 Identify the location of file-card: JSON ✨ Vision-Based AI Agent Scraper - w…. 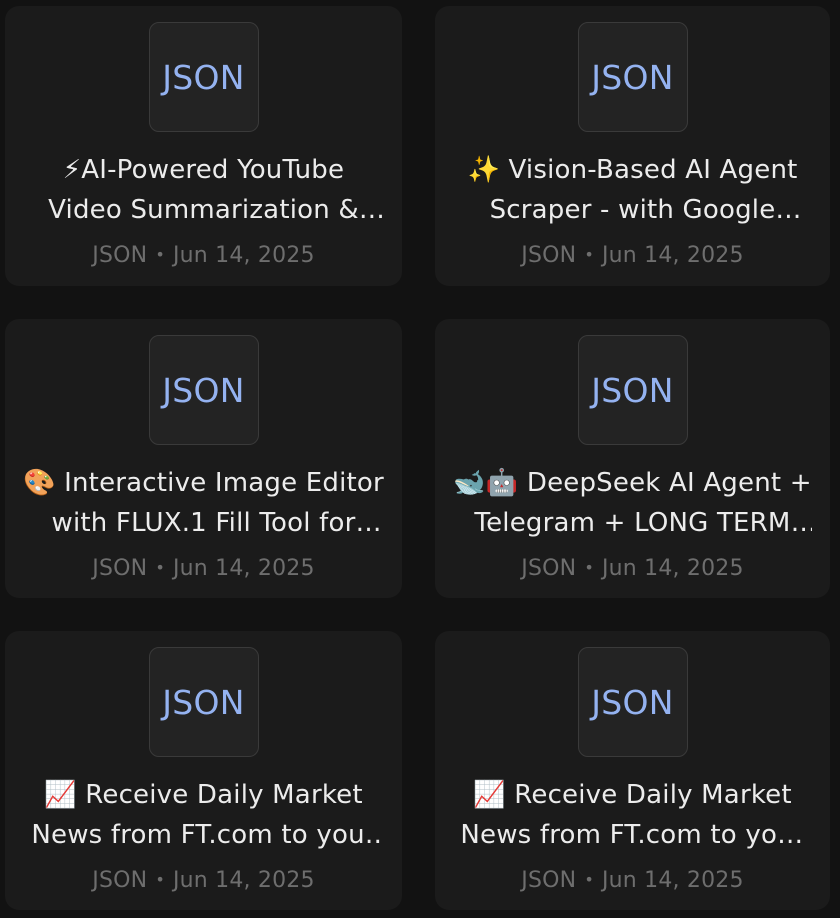
(632, 146).